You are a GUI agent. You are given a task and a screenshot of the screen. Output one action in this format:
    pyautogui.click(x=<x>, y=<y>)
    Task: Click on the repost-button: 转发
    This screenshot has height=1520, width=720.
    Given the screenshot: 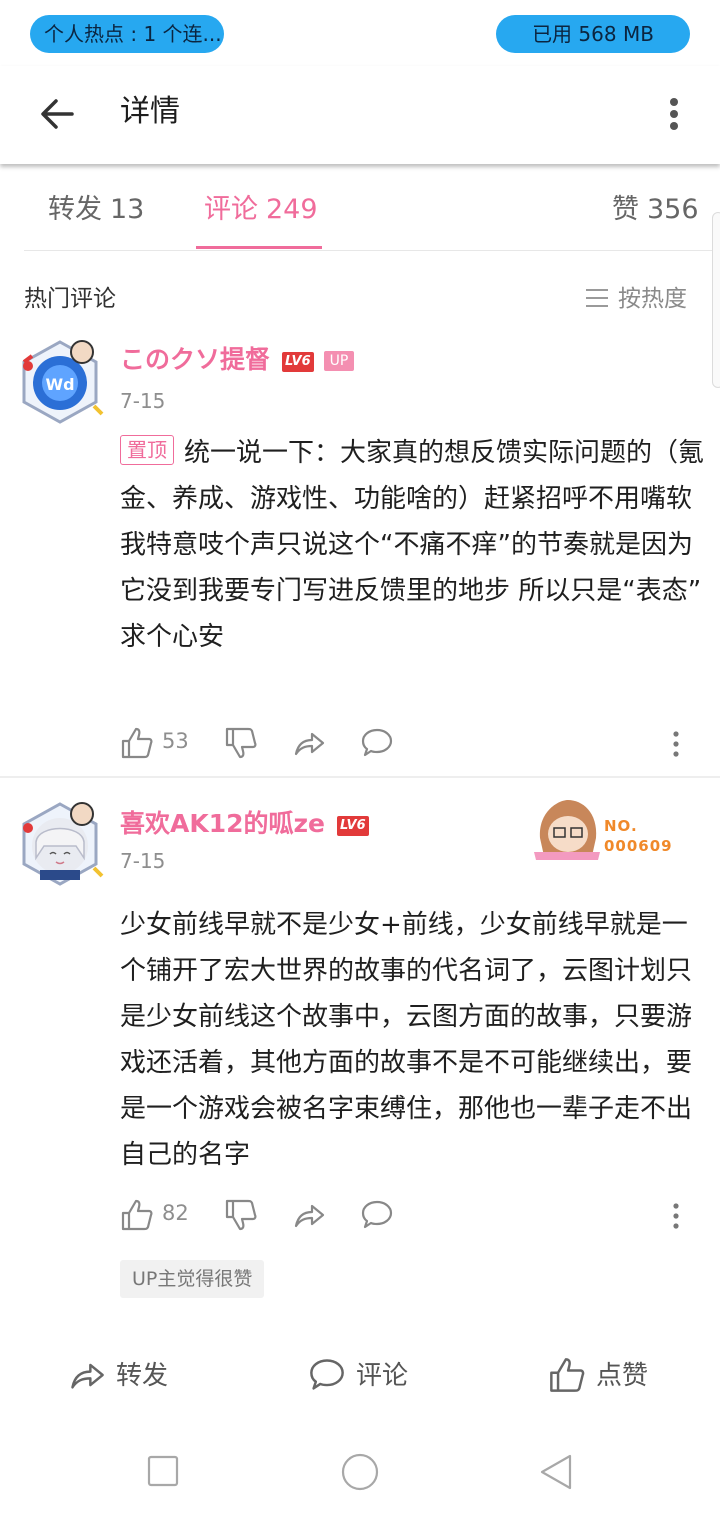 What is the action you would take?
    pyautogui.click(x=128, y=1376)
    